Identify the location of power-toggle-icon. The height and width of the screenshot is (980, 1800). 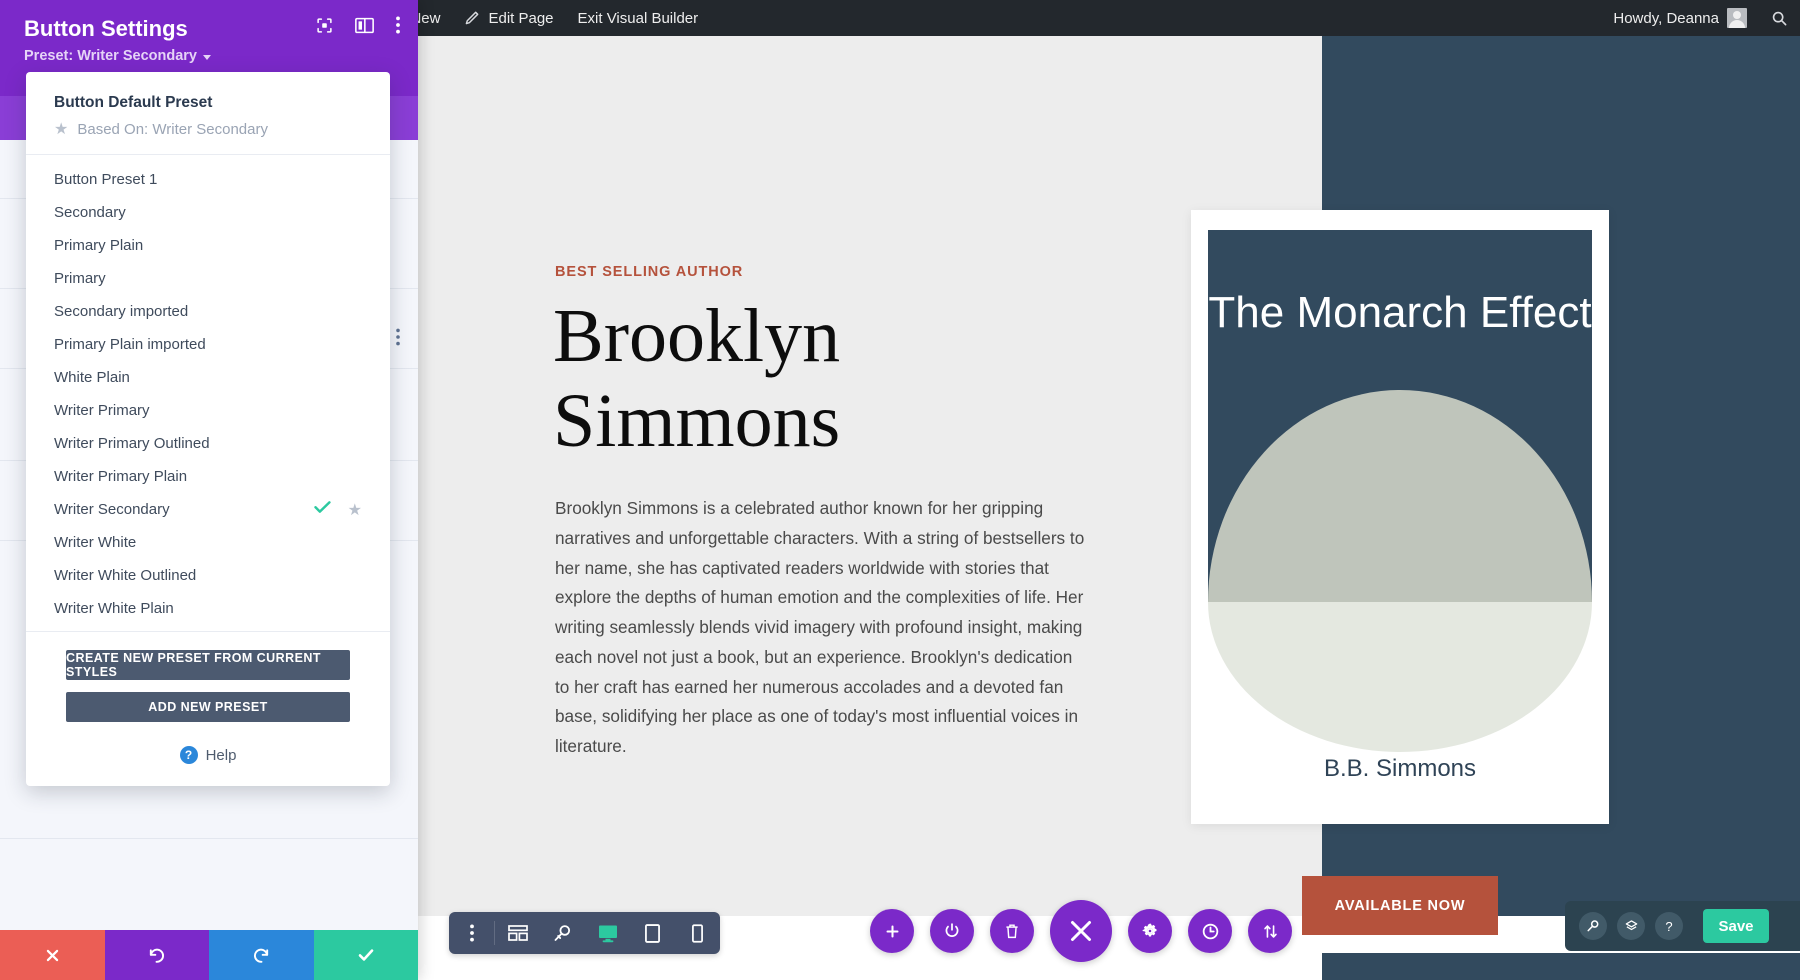
(952, 931).